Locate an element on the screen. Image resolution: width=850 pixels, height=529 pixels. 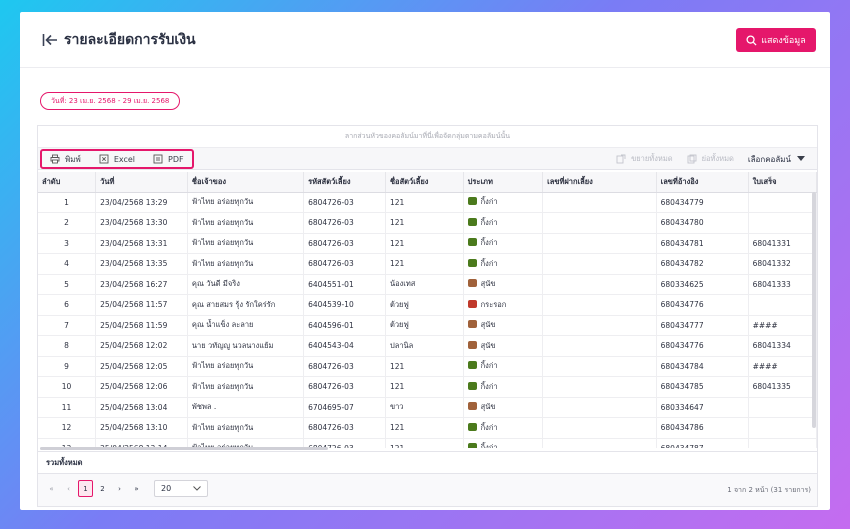
pet-code-cell: 6704695-07 is located at coordinates (344, 407).